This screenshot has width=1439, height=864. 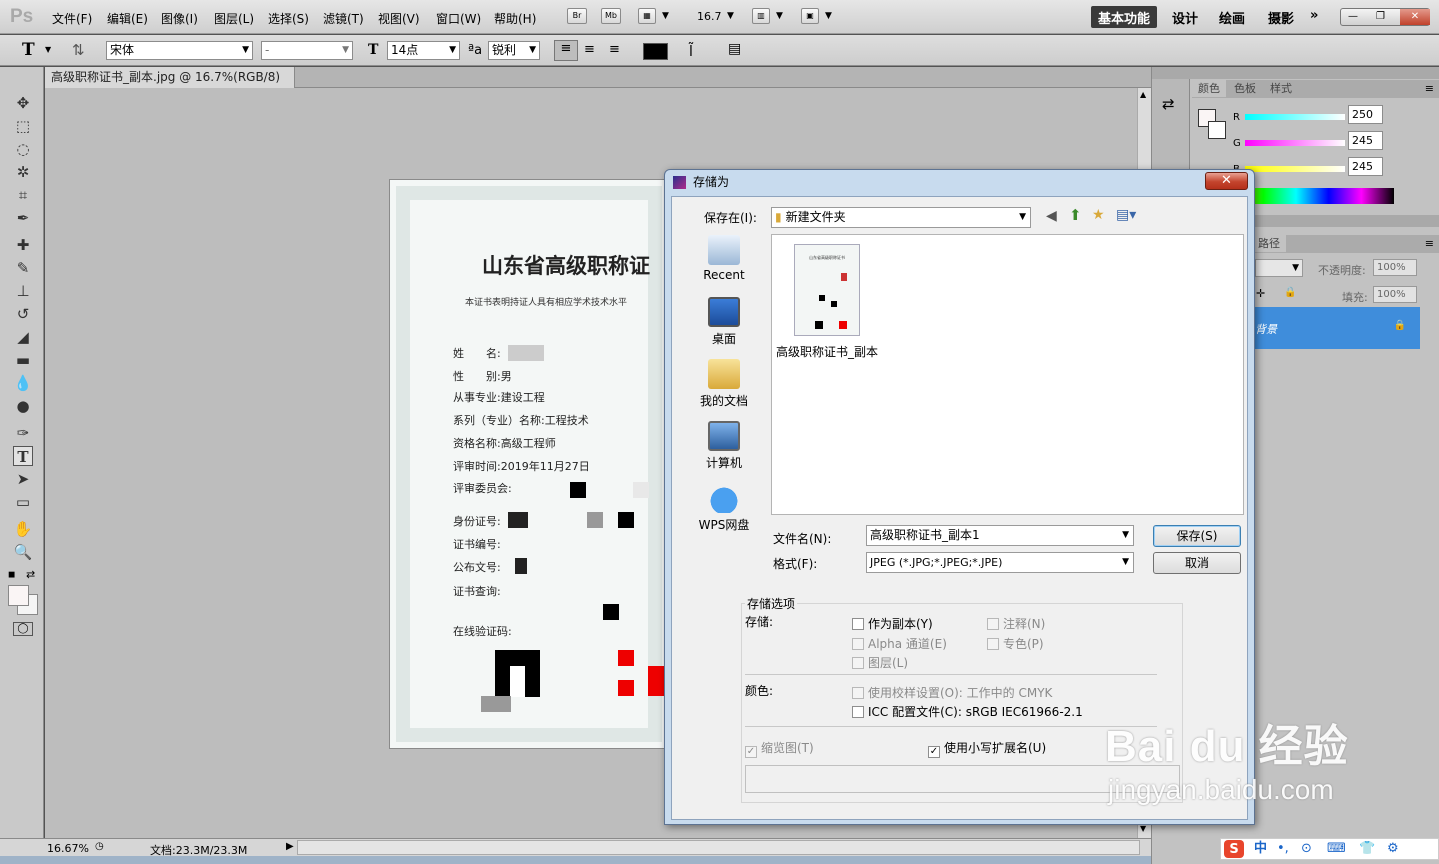 I want to click on eraser-tool-icon: ◢, so click(x=23, y=337).